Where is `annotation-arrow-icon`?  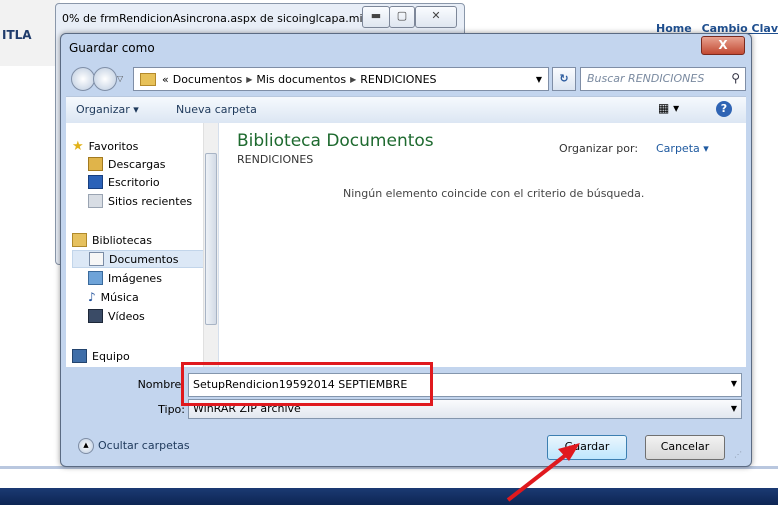 annotation-arrow-icon is located at coordinates (543, 472).